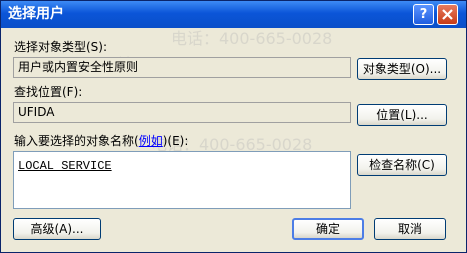 This screenshot has height=253, width=467. I want to click on location-field: UFIDA, so click(182, 112).